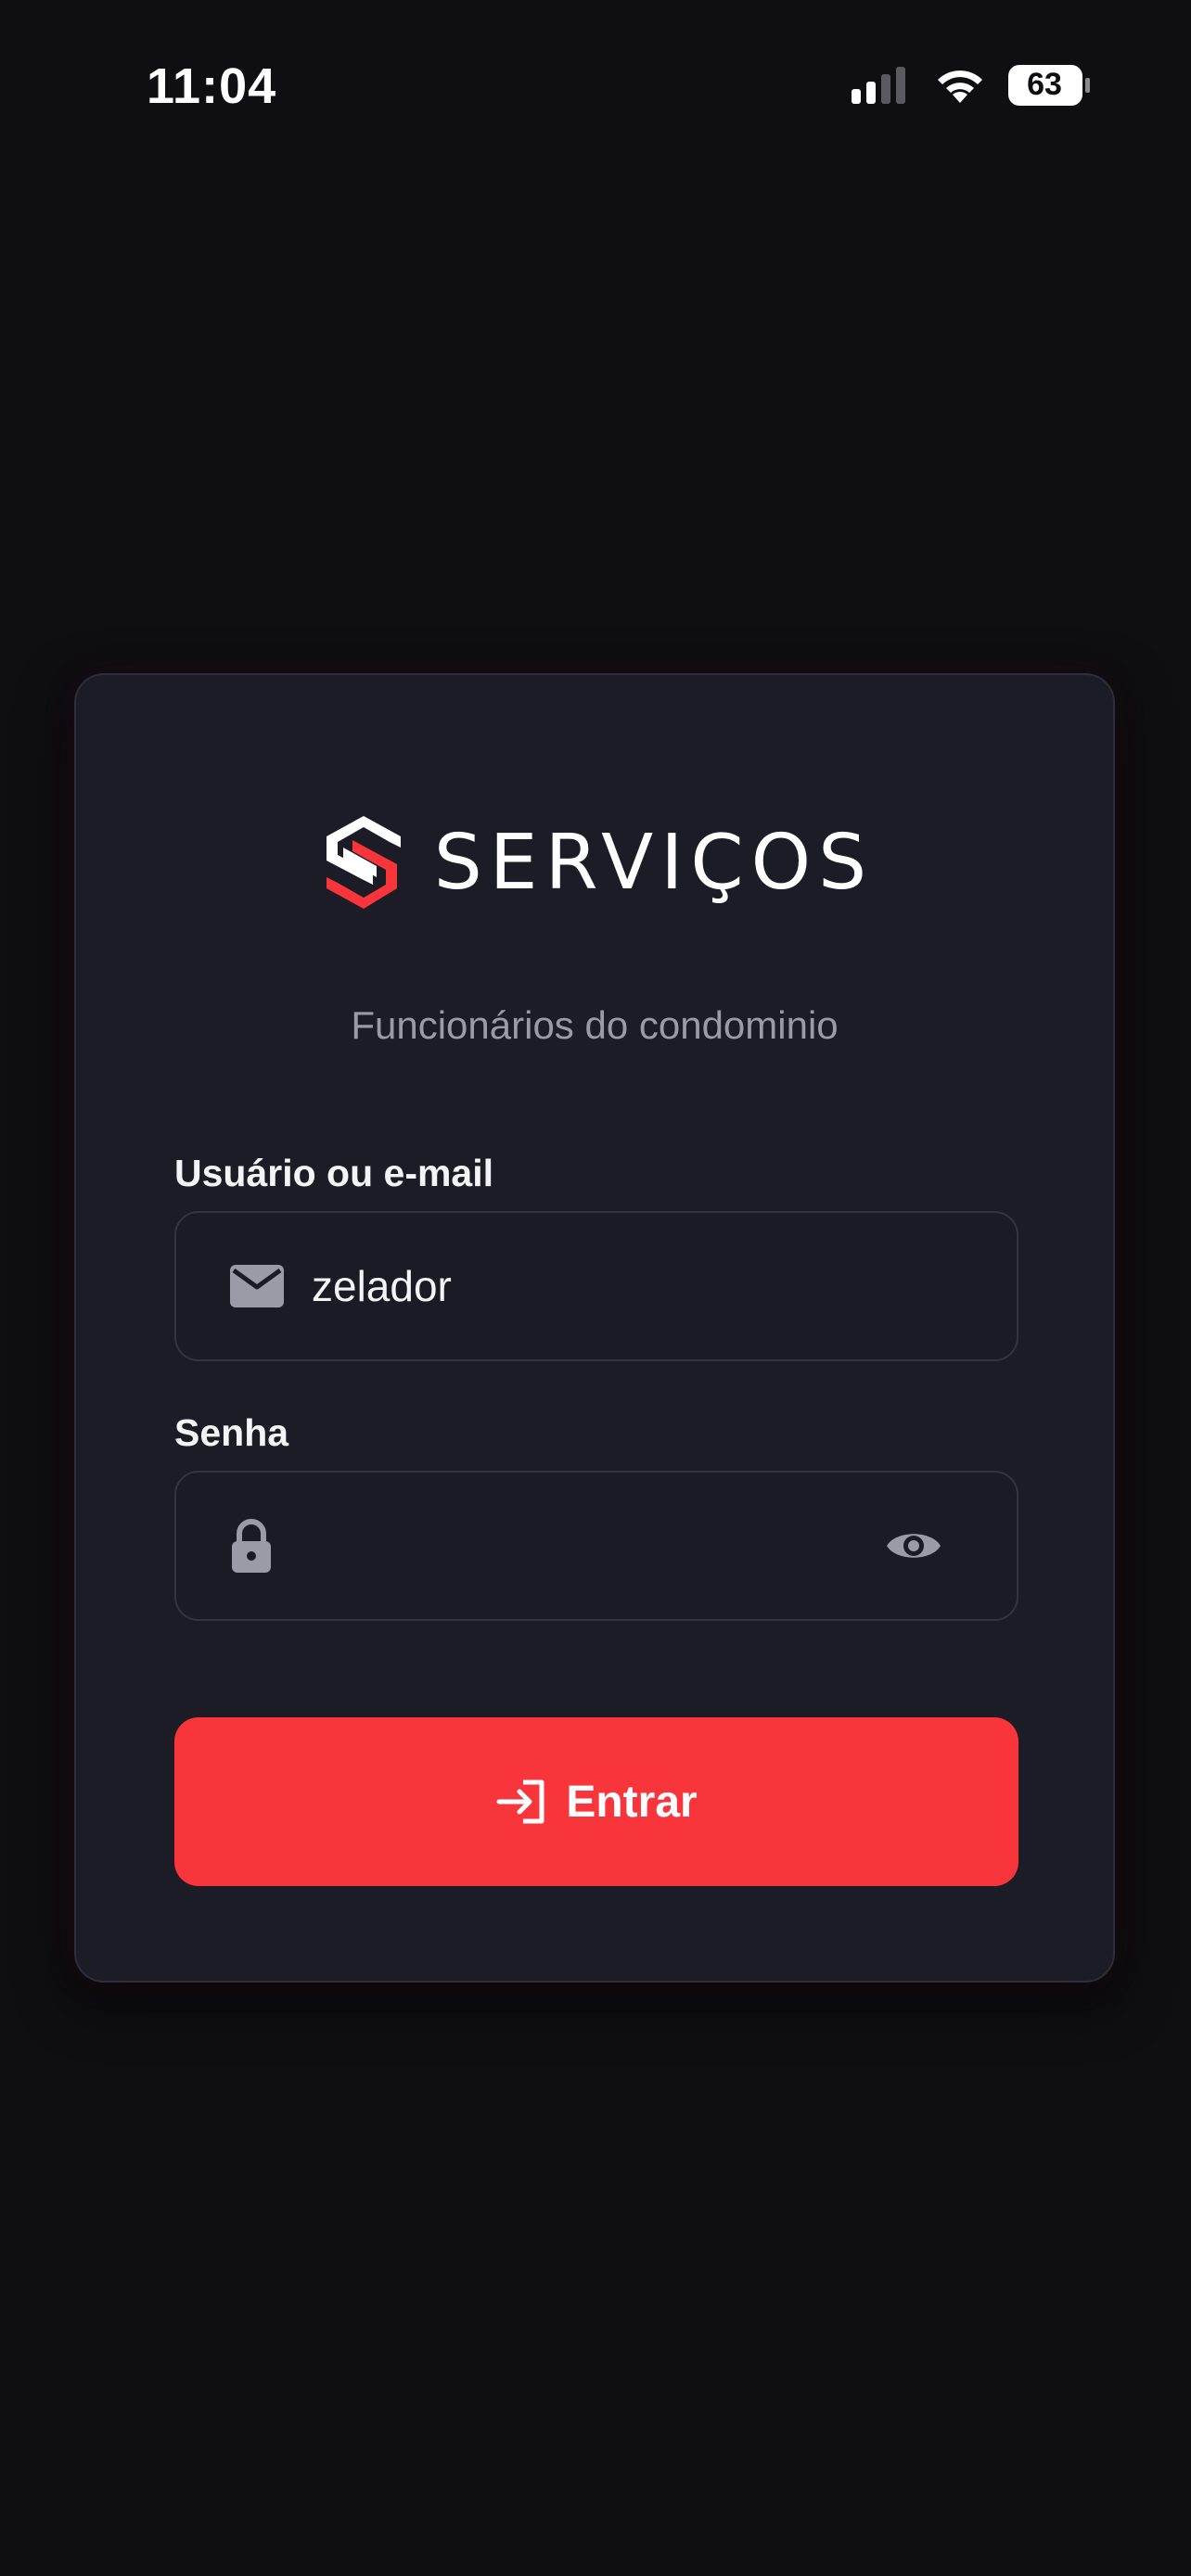  What do you see at coordinates (1044, 84) in the screenshot?
I see `battery-level: 63` at bounding box center [1044, 84].